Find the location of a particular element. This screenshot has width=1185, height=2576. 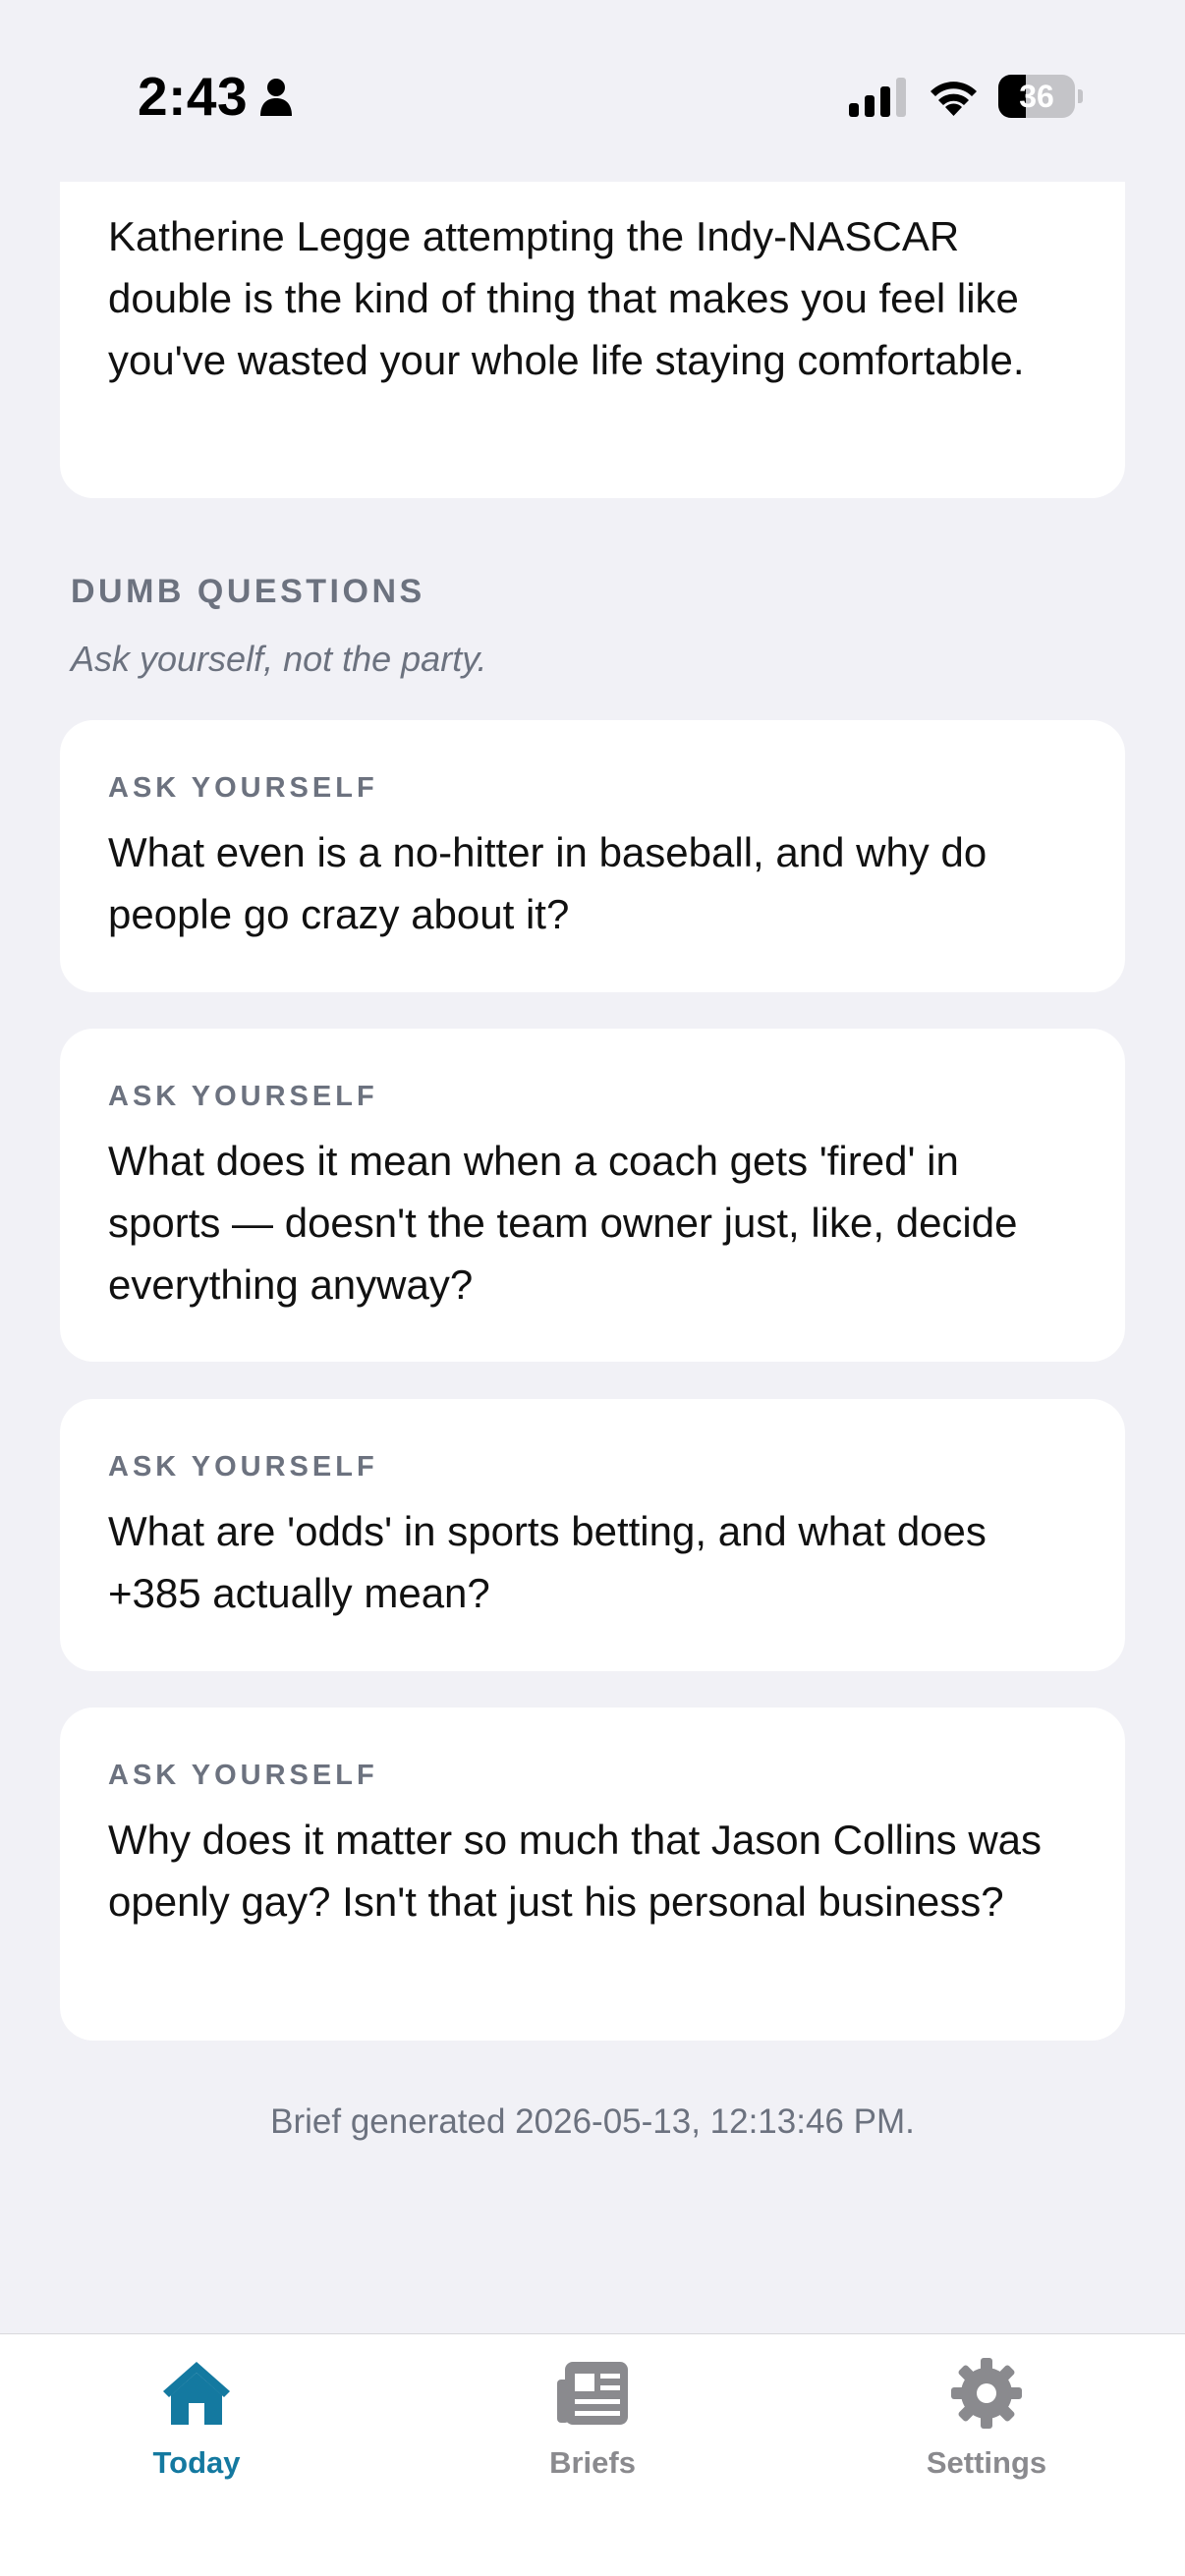

battery-percent: 36 is located at coordinates (1037, 96).